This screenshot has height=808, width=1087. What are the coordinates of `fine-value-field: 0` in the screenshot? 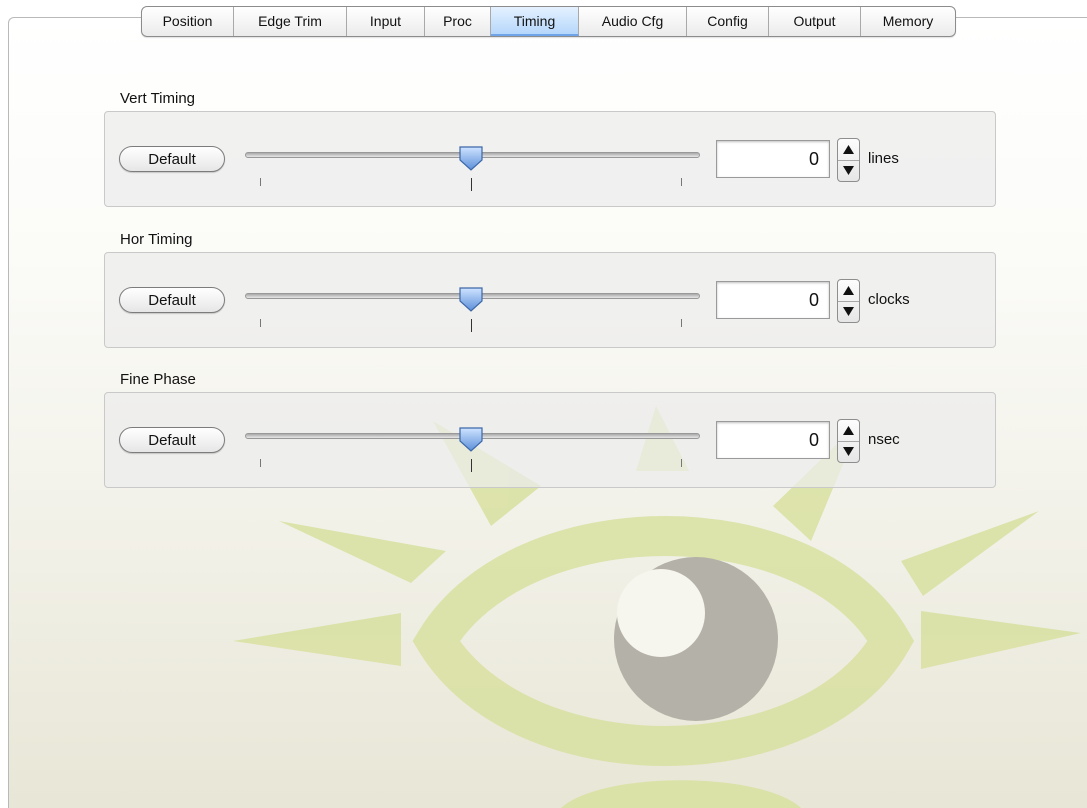 It's located at (773, 440).